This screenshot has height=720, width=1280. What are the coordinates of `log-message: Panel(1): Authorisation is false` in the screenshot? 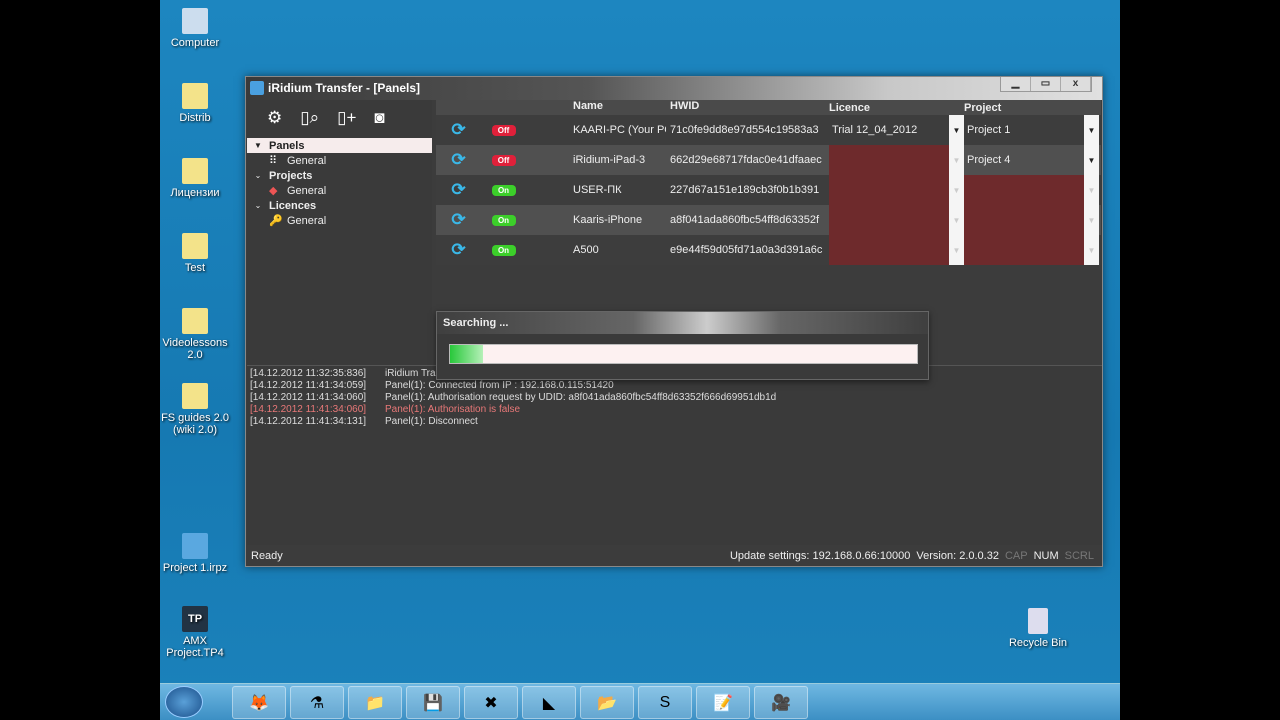 It's located at (453, 409).